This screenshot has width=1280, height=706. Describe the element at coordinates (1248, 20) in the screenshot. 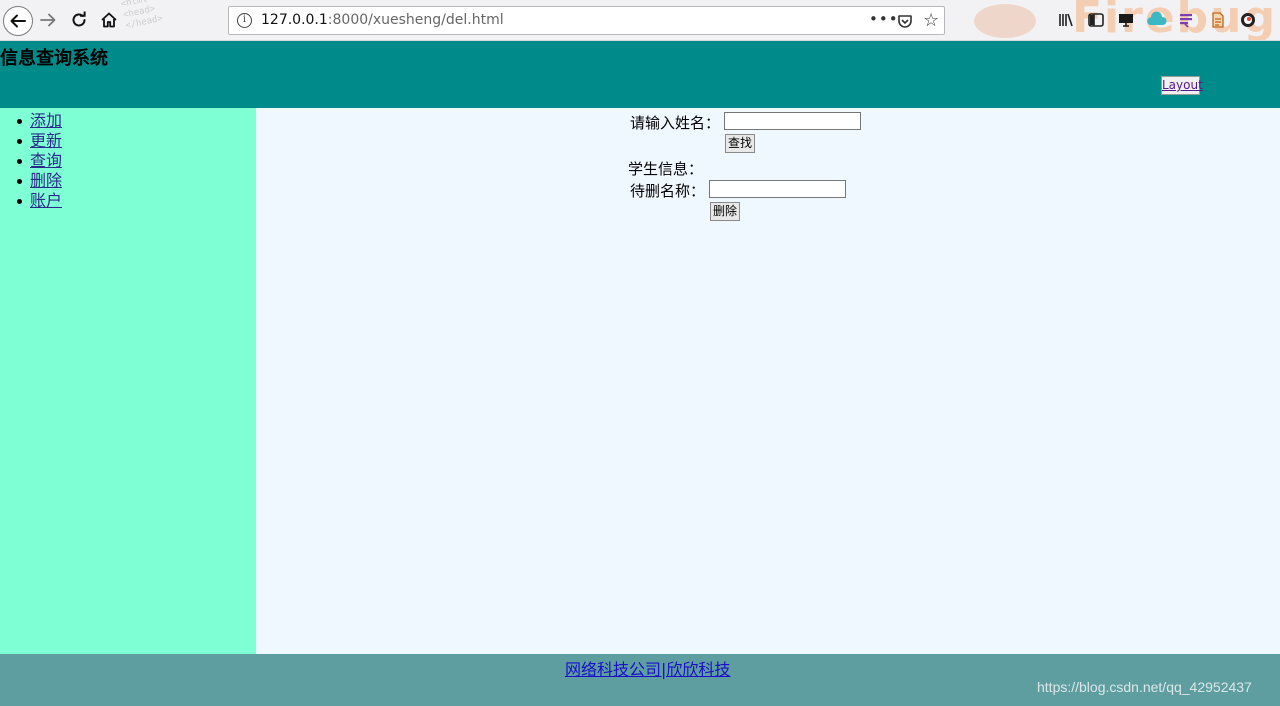

I see `profile-icon` at that location.